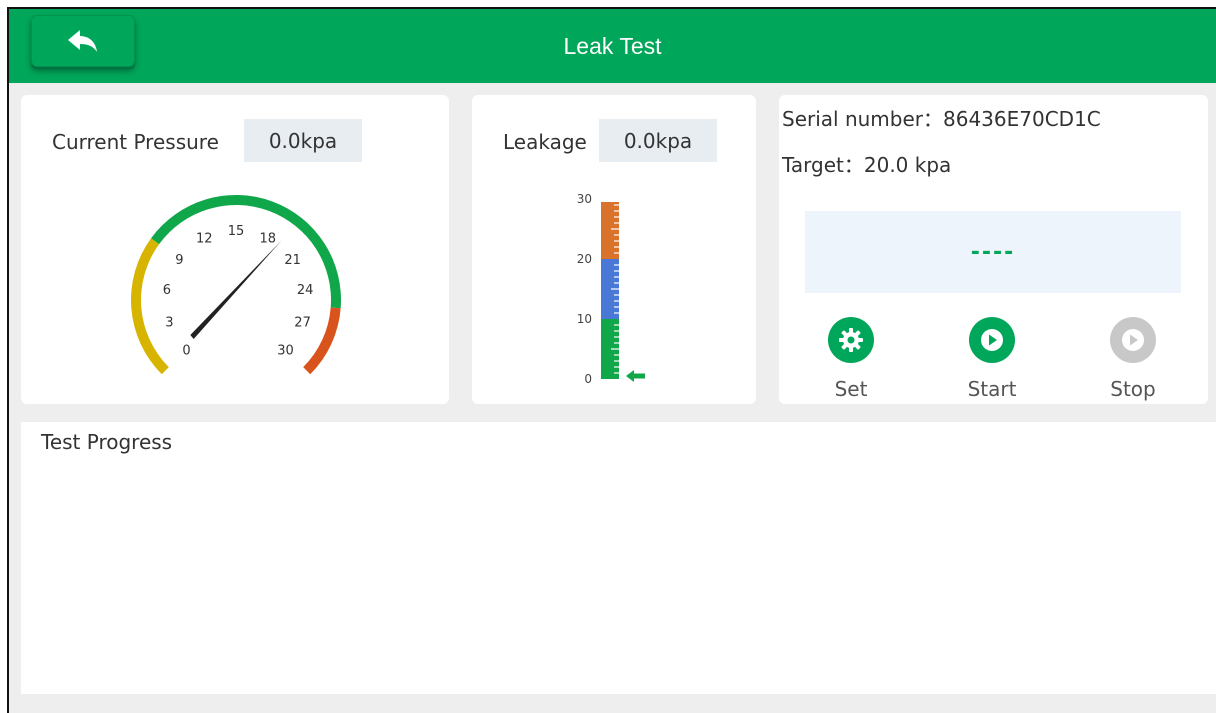 The width and height of the screenshot is (1216, 713). What do you see at coordinates (285, 350) in the screenshot?
I see `gauge-tick-label: 30` at bounding box center [285, 350].